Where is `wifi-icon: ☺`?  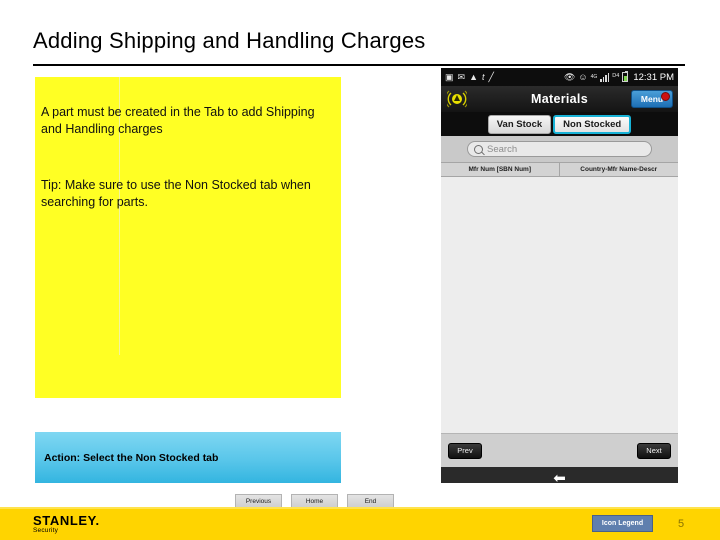
wifi-icon: ☺ is located at coordinates (583, 76).